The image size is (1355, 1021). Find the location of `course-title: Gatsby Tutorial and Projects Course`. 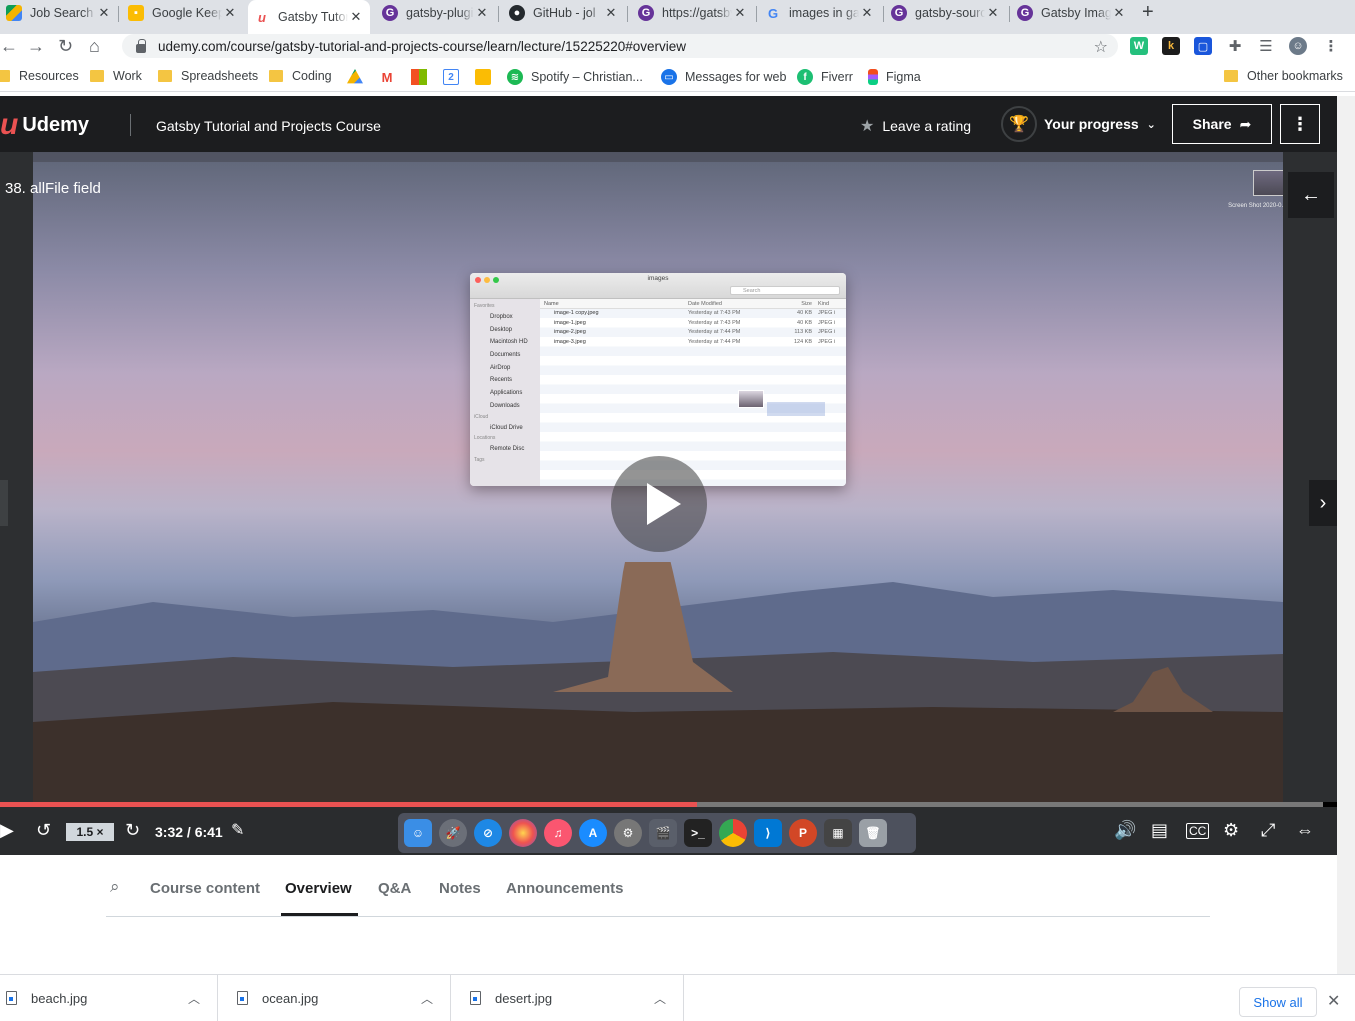

course-title: Gatsby Tutorial and Projects Course is located at coordinates (268, 126).